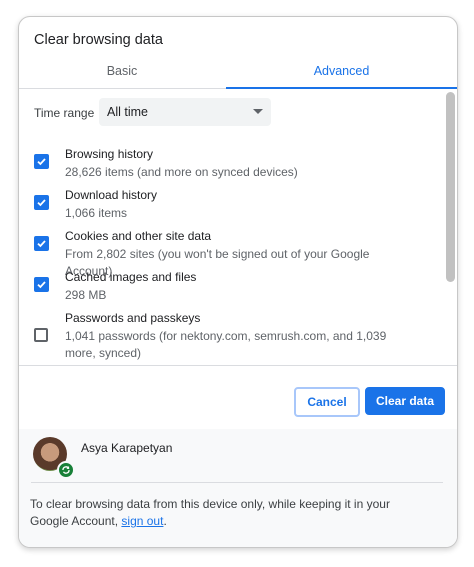 The image size is (474, 567). I want to click on tab-bar: Basic Advanced, so click(238, 75).